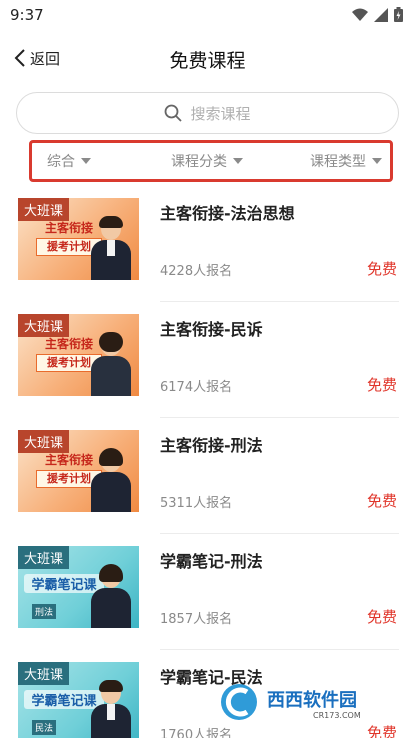 This screenshot has height=738, width=415. I want to click on filter-type: 课程类型, so click(346, 161).